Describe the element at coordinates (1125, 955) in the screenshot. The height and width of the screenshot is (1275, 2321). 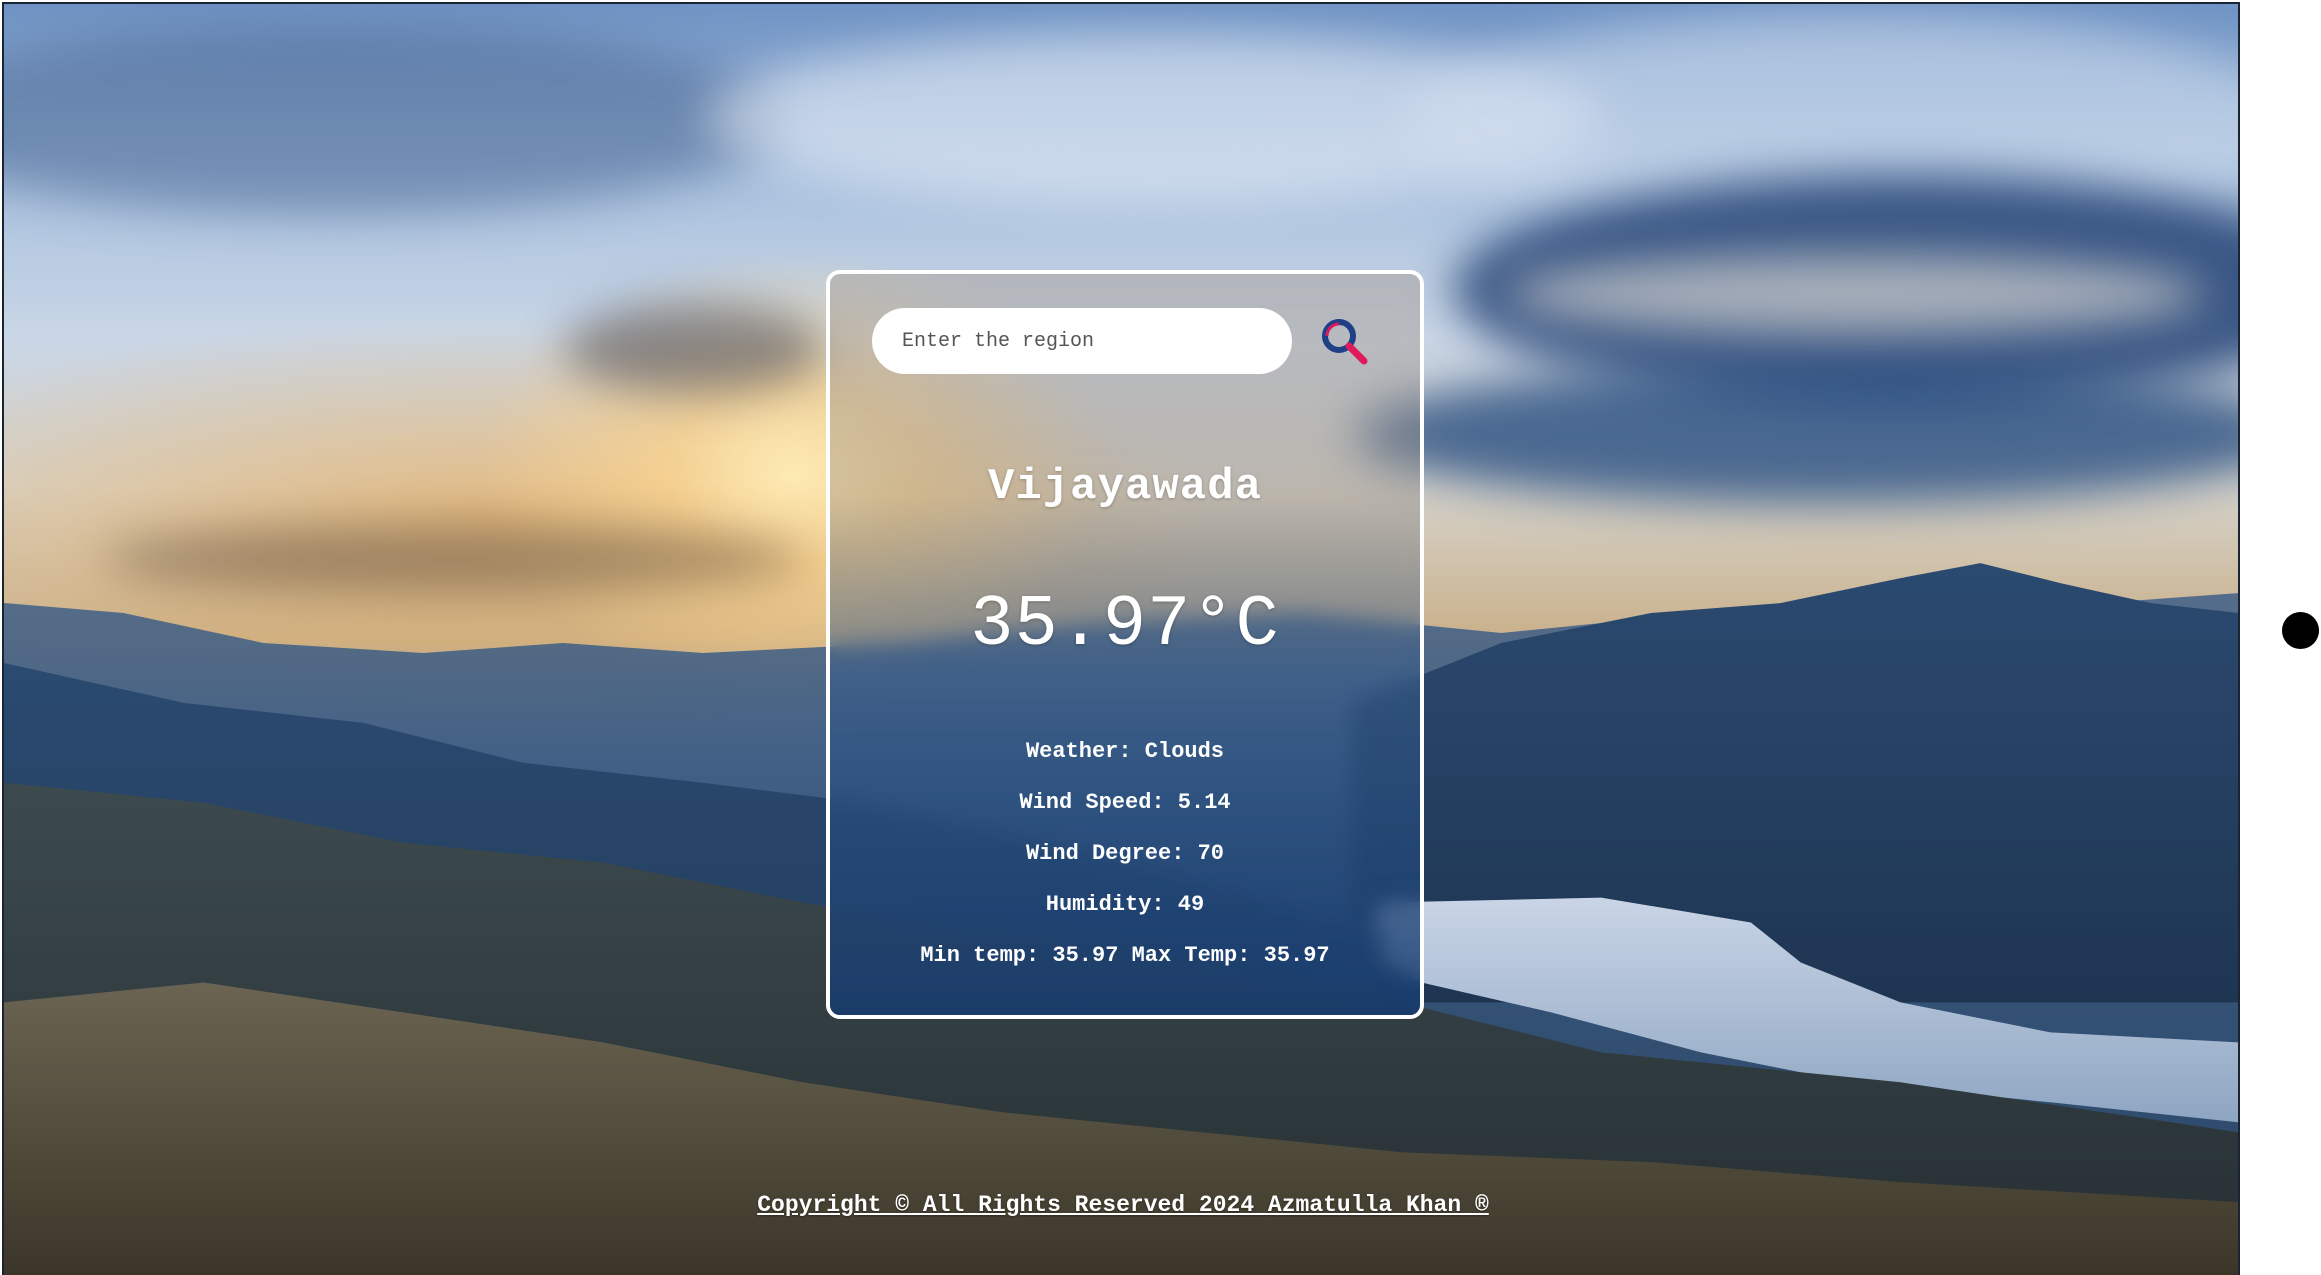
I see `min-max-temperature: Min temp: 35.97 Max Temp: 35.97` at that location.